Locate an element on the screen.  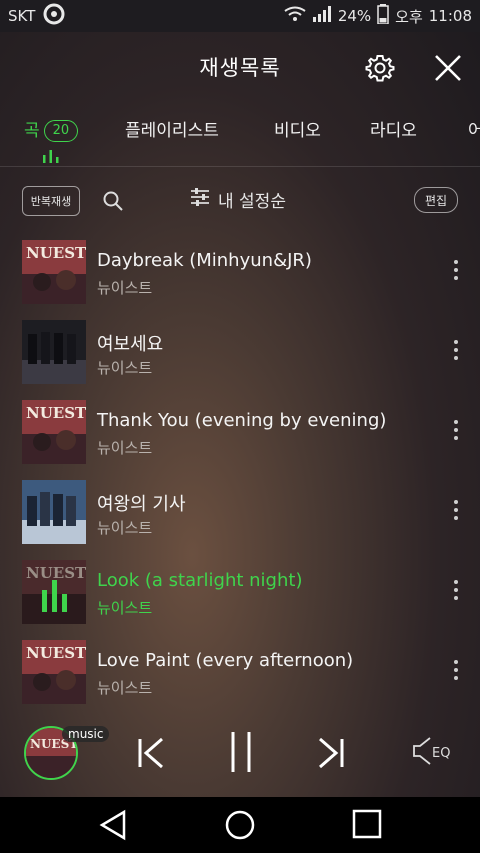
close-button is located at coordinates (448, 68).